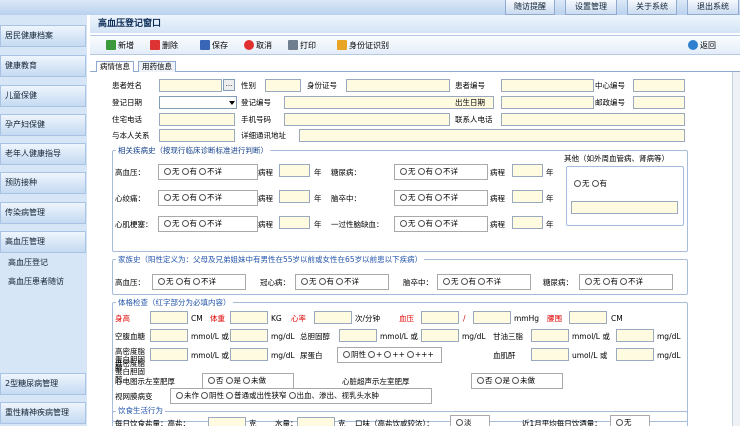 Image resolution: width=740 pixels, height=426 pixels. What do you see at coordinates (294, 222) in the screenshot?
I see `hx-mi-course-input` at bounding box center [294, 222].